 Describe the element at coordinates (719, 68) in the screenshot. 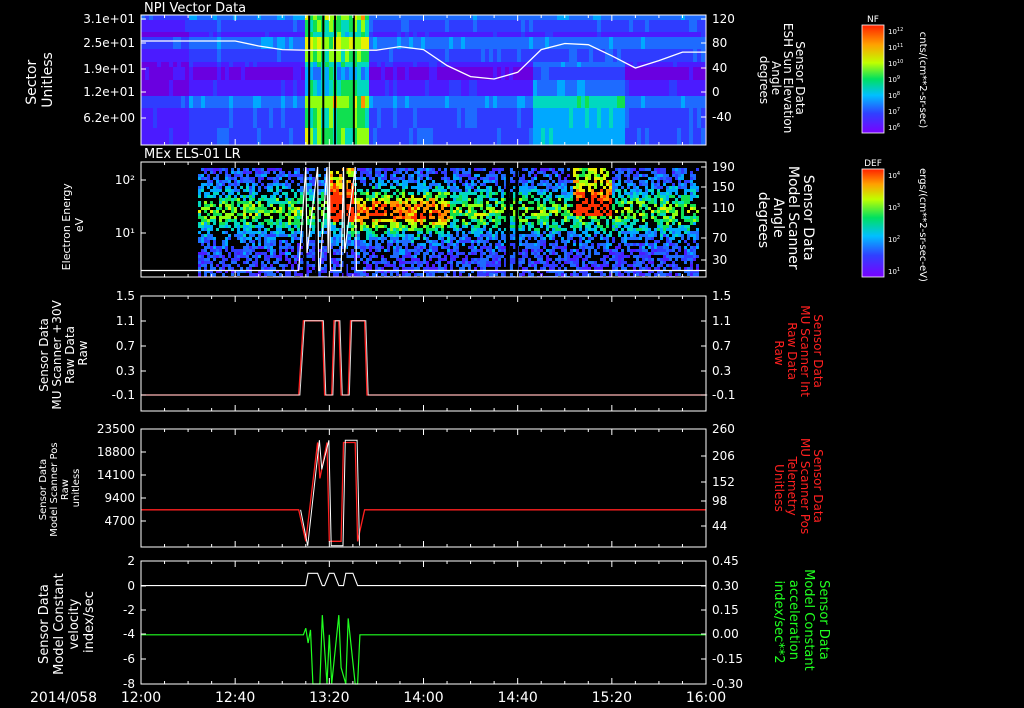

I see `tick-label: 40` at that location.